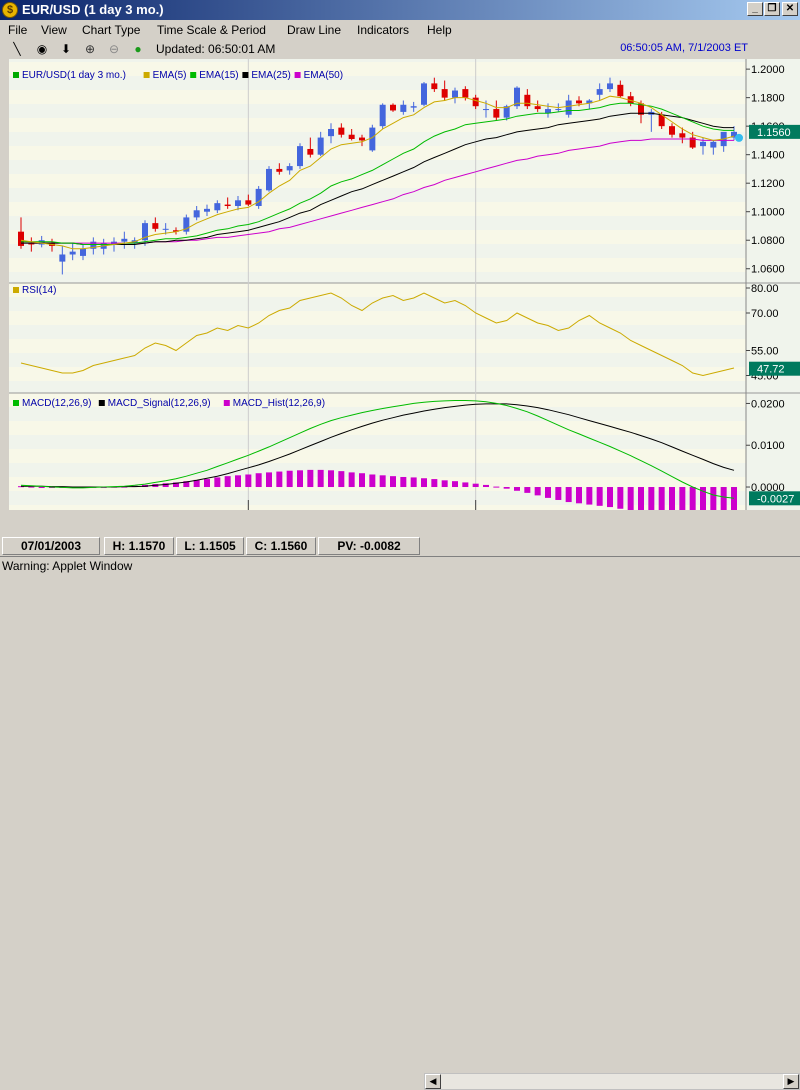 The image size is (800, 1090). Describe the element at coordinates (56, 403) in the screenshot. I see `legend-label: MACD(12,26,9)` at that location.